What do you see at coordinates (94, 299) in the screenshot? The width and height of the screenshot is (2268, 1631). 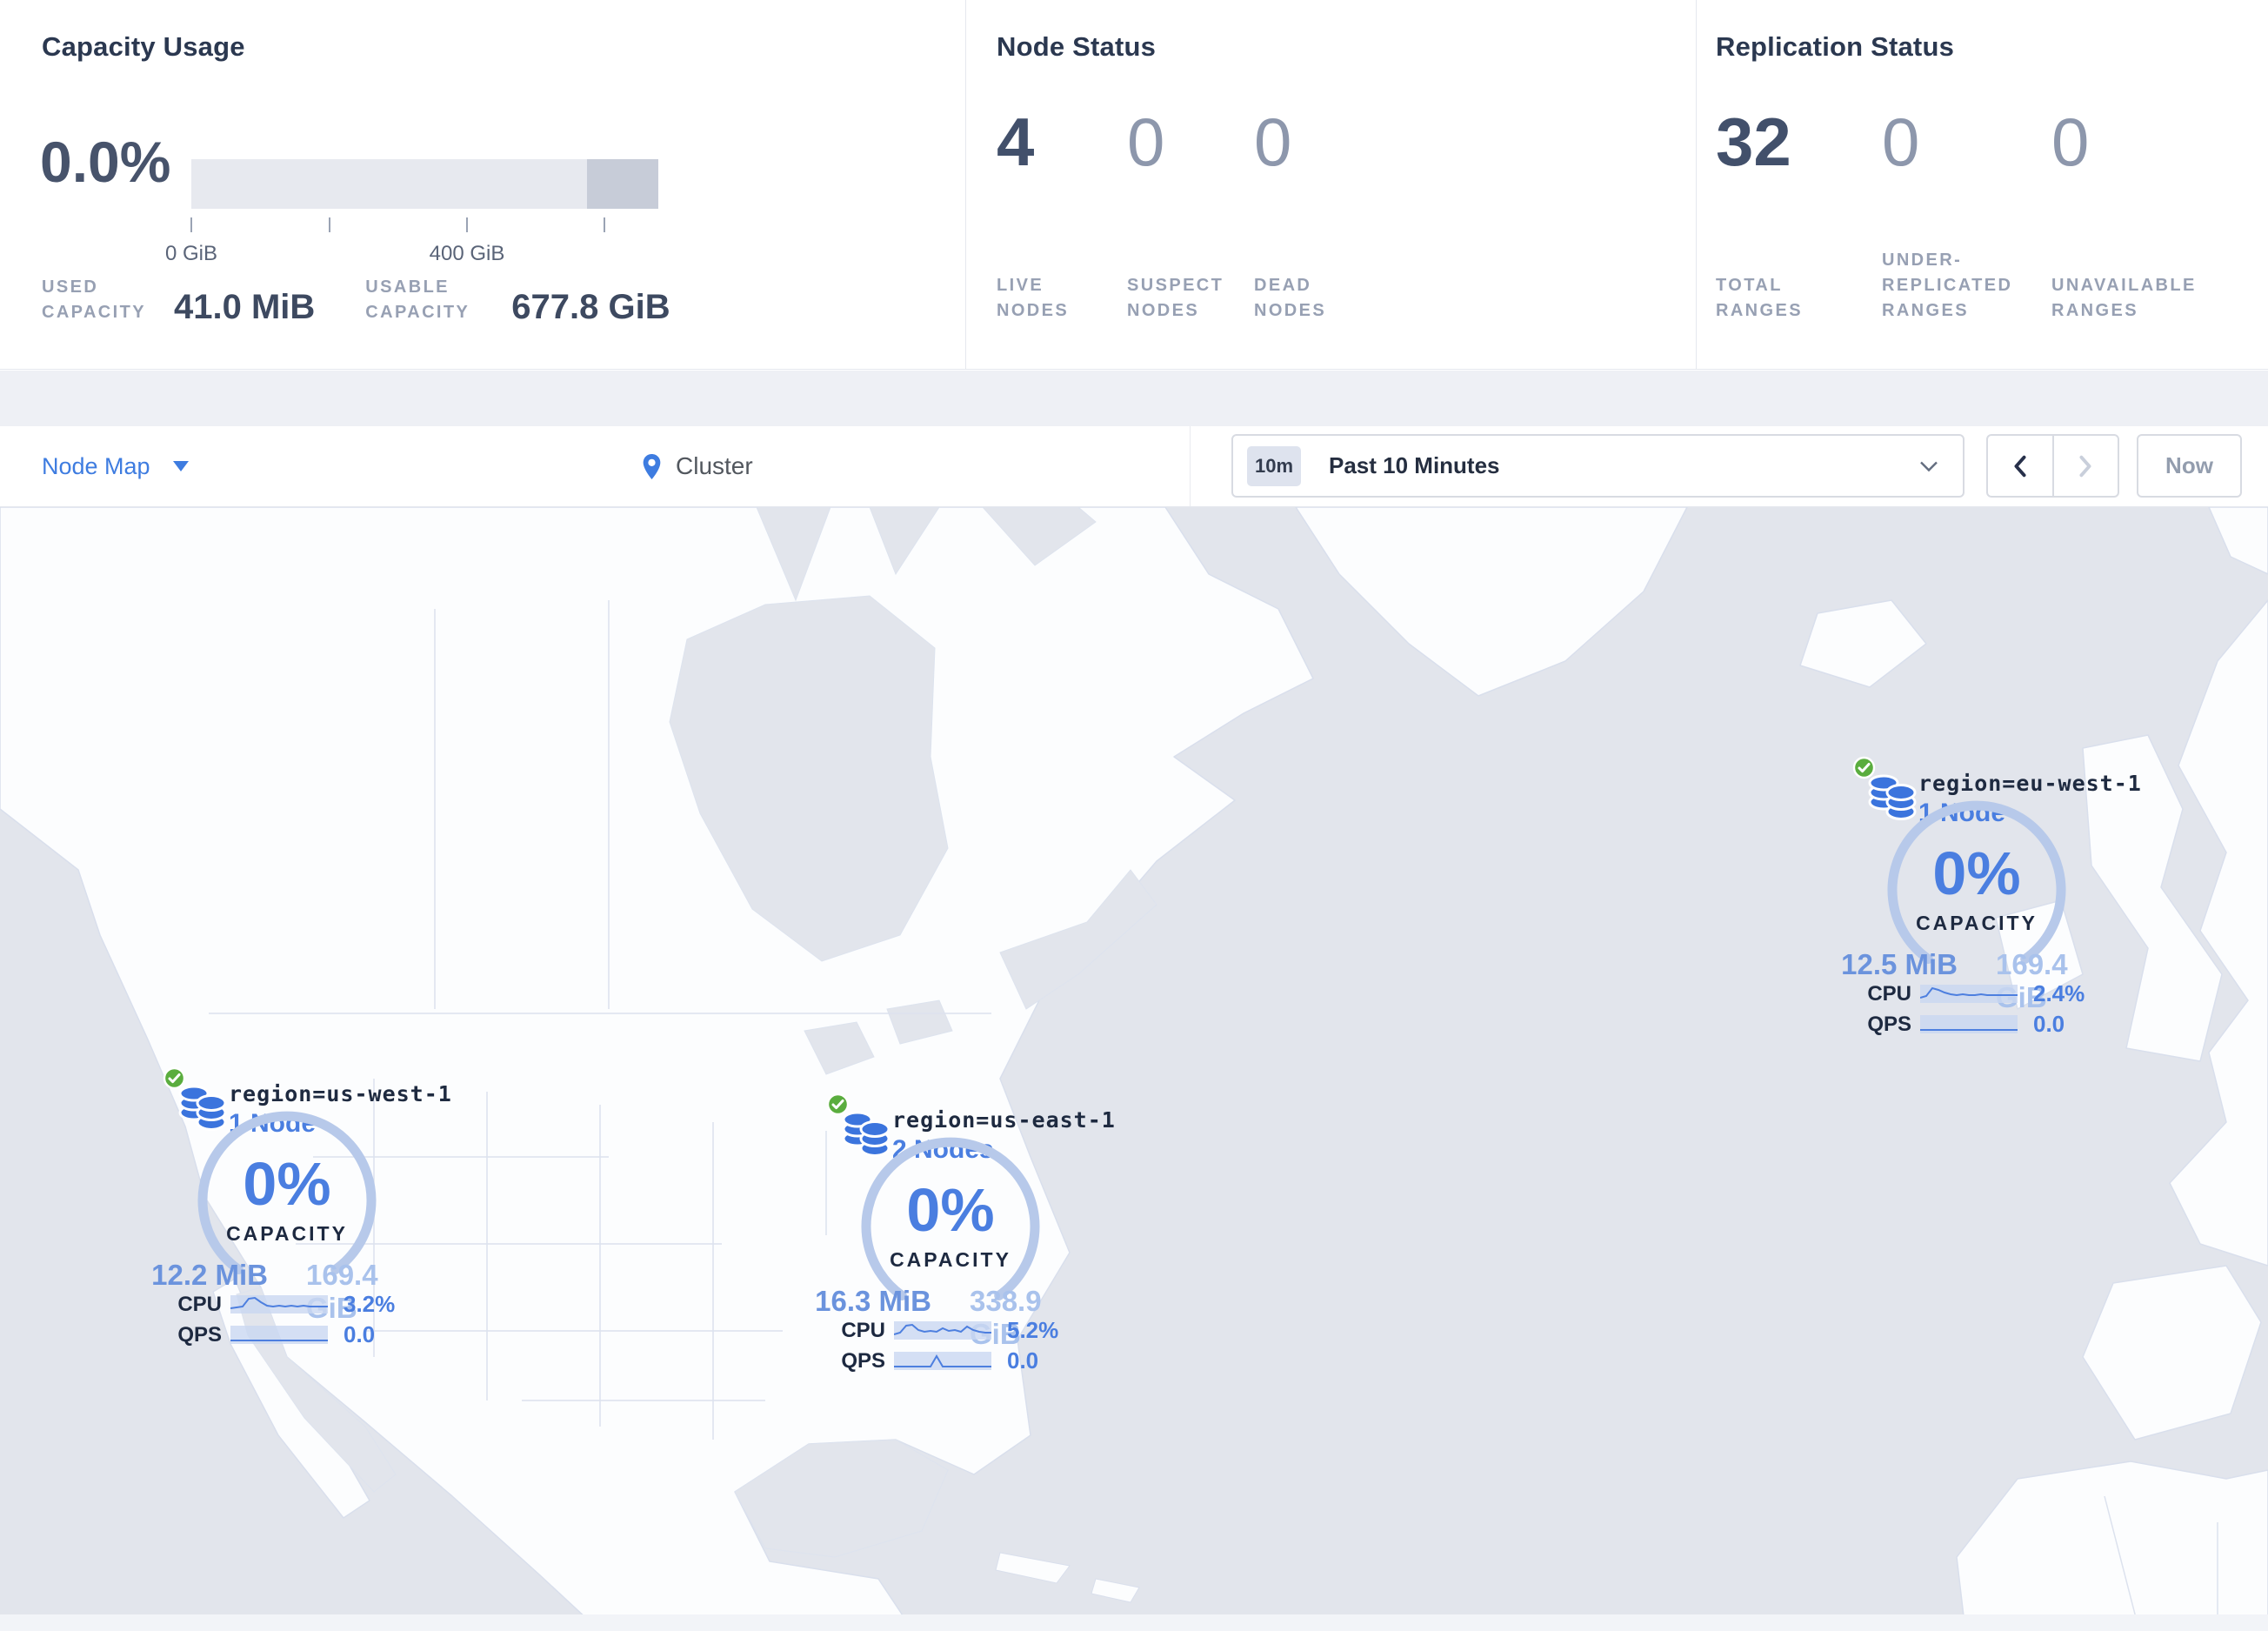 I see `used-capacity-label: USED CAPACITY` at bounding box center [94, 299].